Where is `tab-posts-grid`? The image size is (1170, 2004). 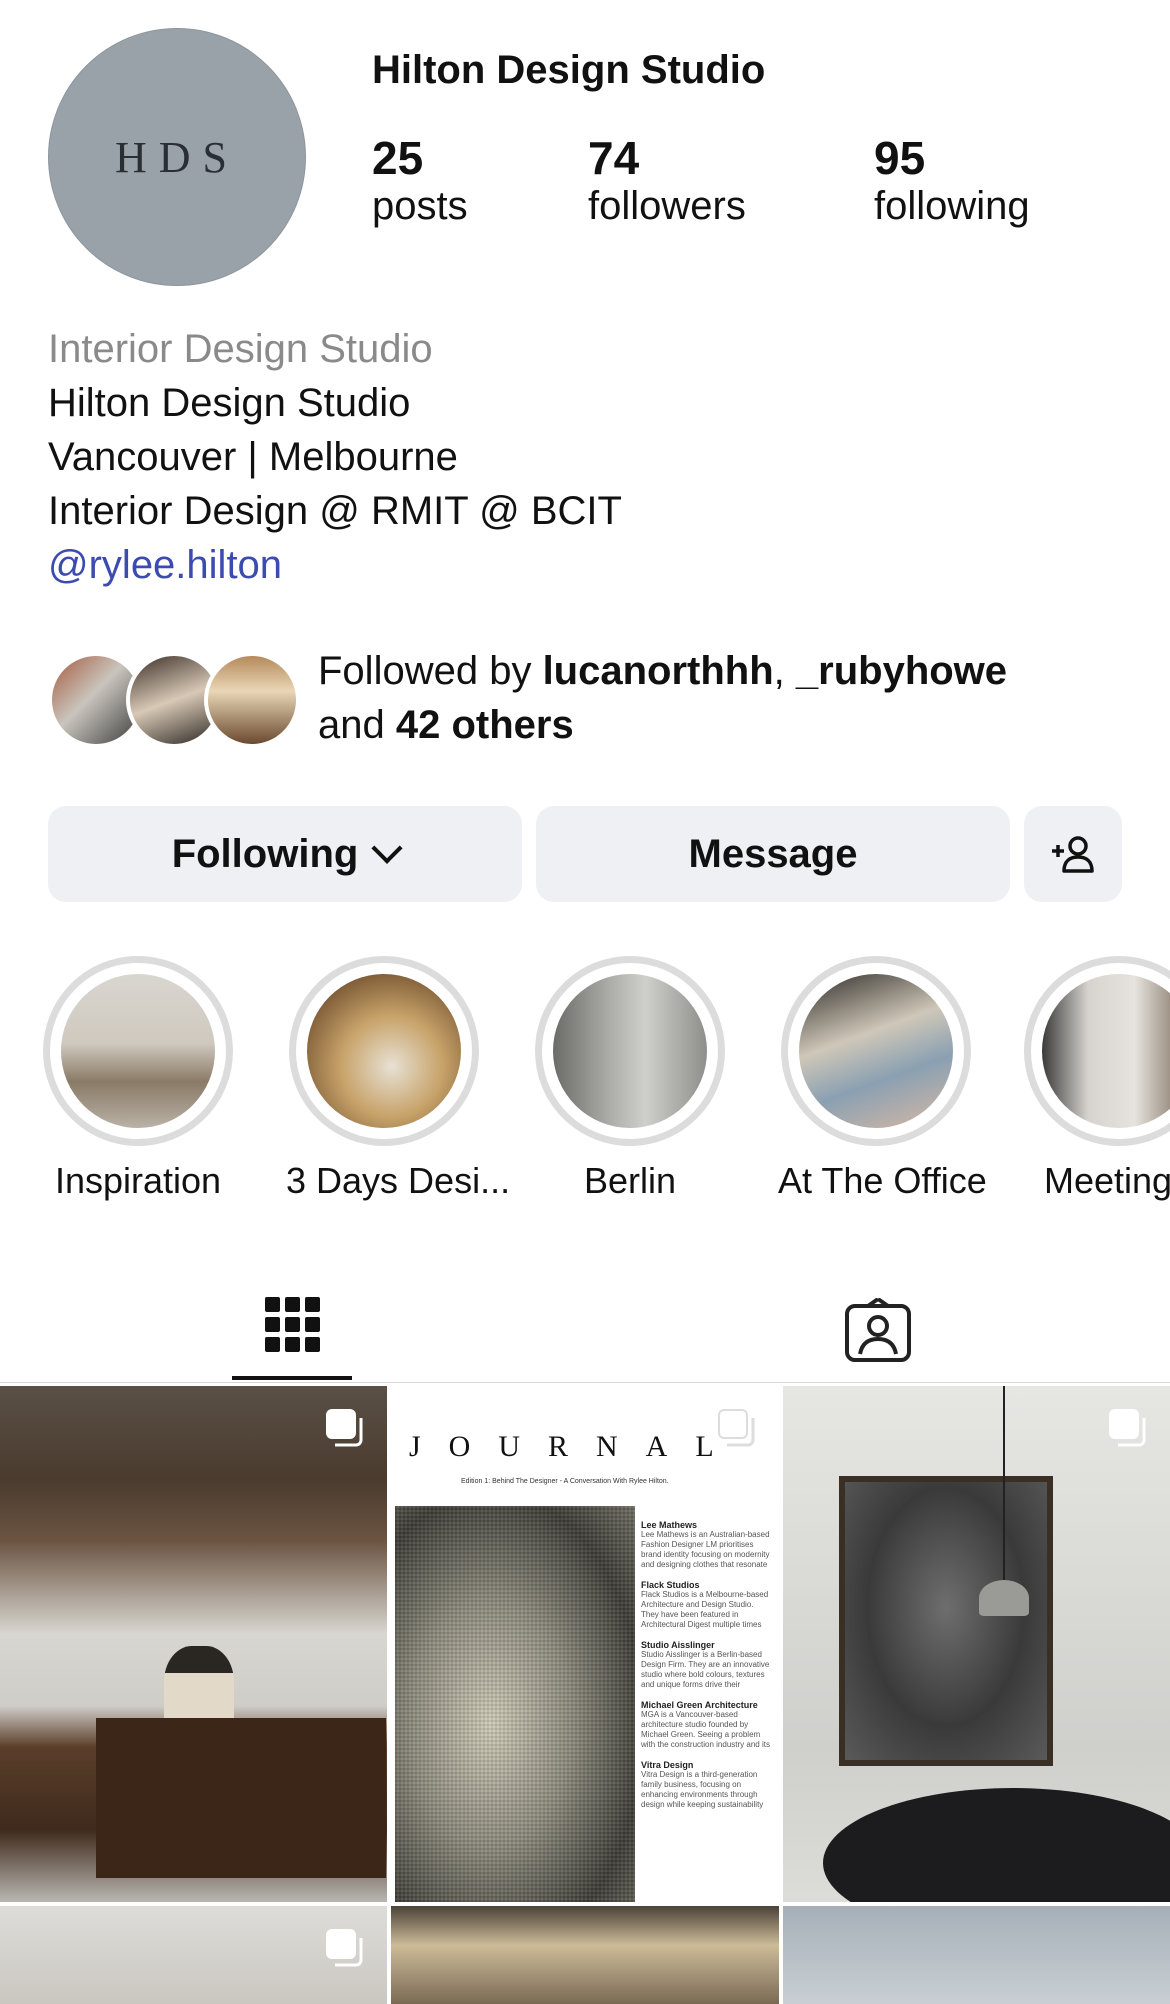 tab-posts-grid is located at coordinates (292, 1330).